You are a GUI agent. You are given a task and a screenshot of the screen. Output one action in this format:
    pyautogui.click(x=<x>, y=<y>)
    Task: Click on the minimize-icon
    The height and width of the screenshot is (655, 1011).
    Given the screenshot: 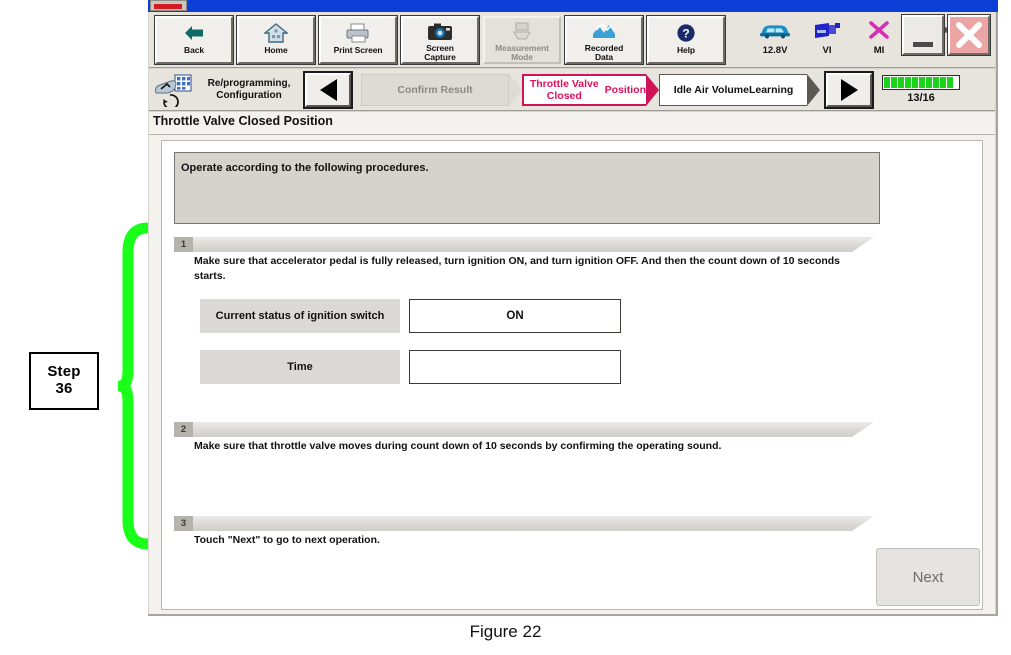 What is the action you would take?
    pyautogui.click(x=923, y=44)
    